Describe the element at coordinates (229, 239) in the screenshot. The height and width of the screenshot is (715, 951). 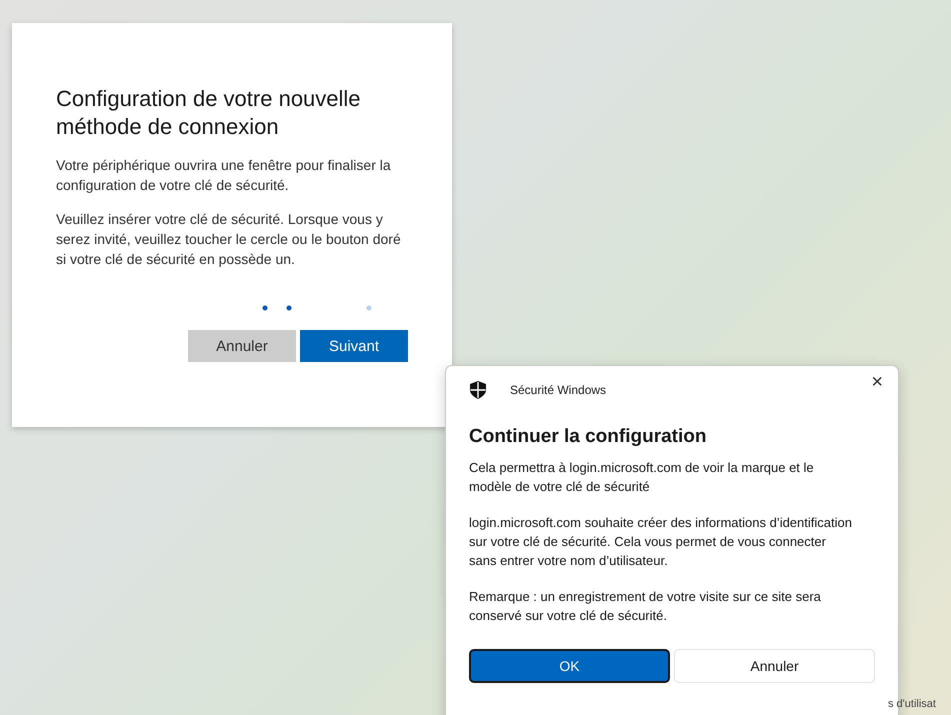
I see `card-paragraph: Veuillez insérer votre clé de sécurité. Lorsque vous y serez invité, veuillez toucher le cercle ou le bouton doré si votre clé de sécurité en possède un.` at that location.